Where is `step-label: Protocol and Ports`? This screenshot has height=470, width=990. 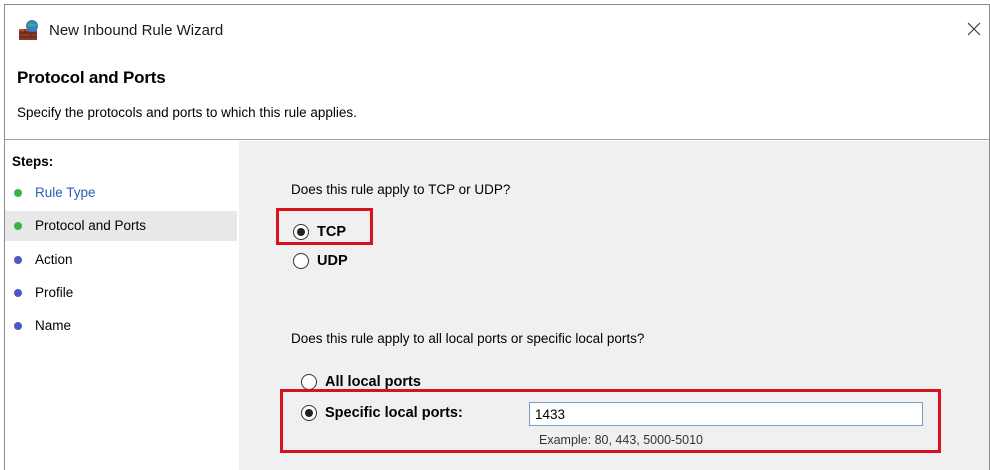
step-label: Protocol and Ports is located at coordinates (91, 225).